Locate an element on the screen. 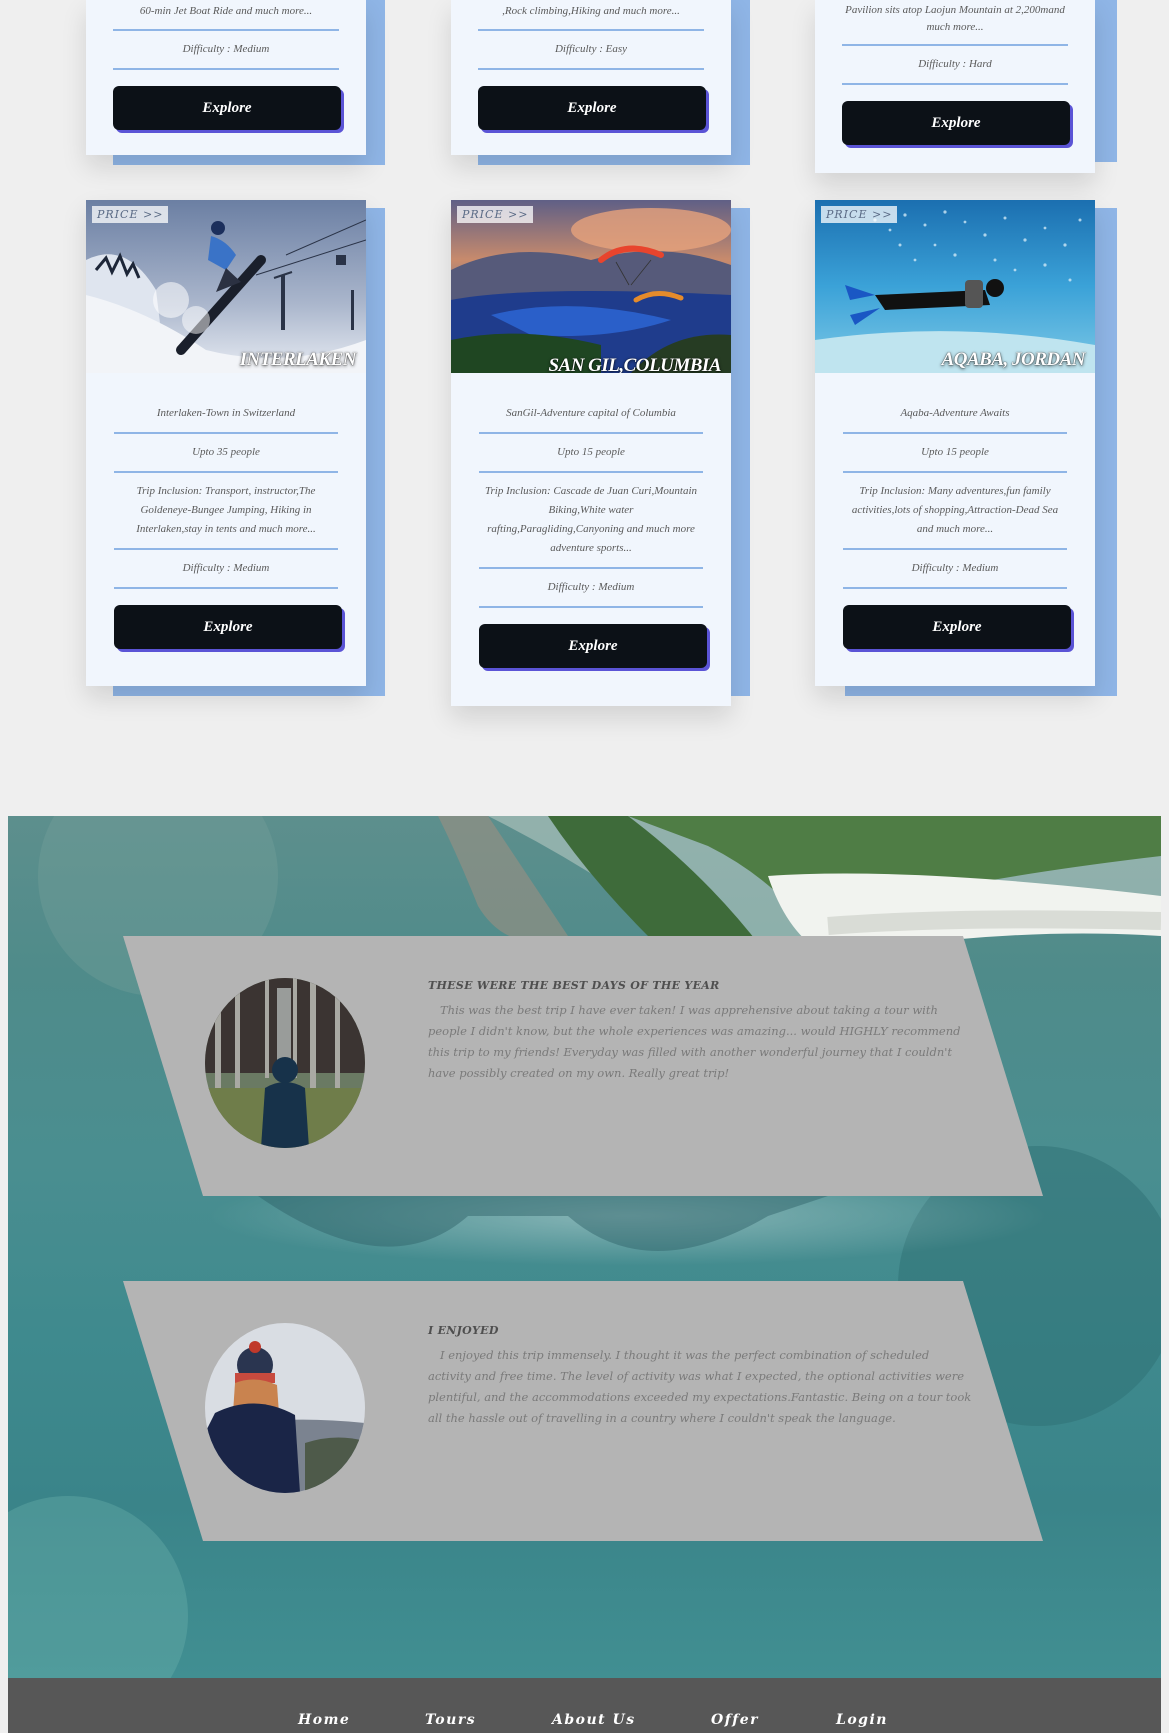  footer: Home Tours About Us Offer Login is located at coordinates (584, 1705).